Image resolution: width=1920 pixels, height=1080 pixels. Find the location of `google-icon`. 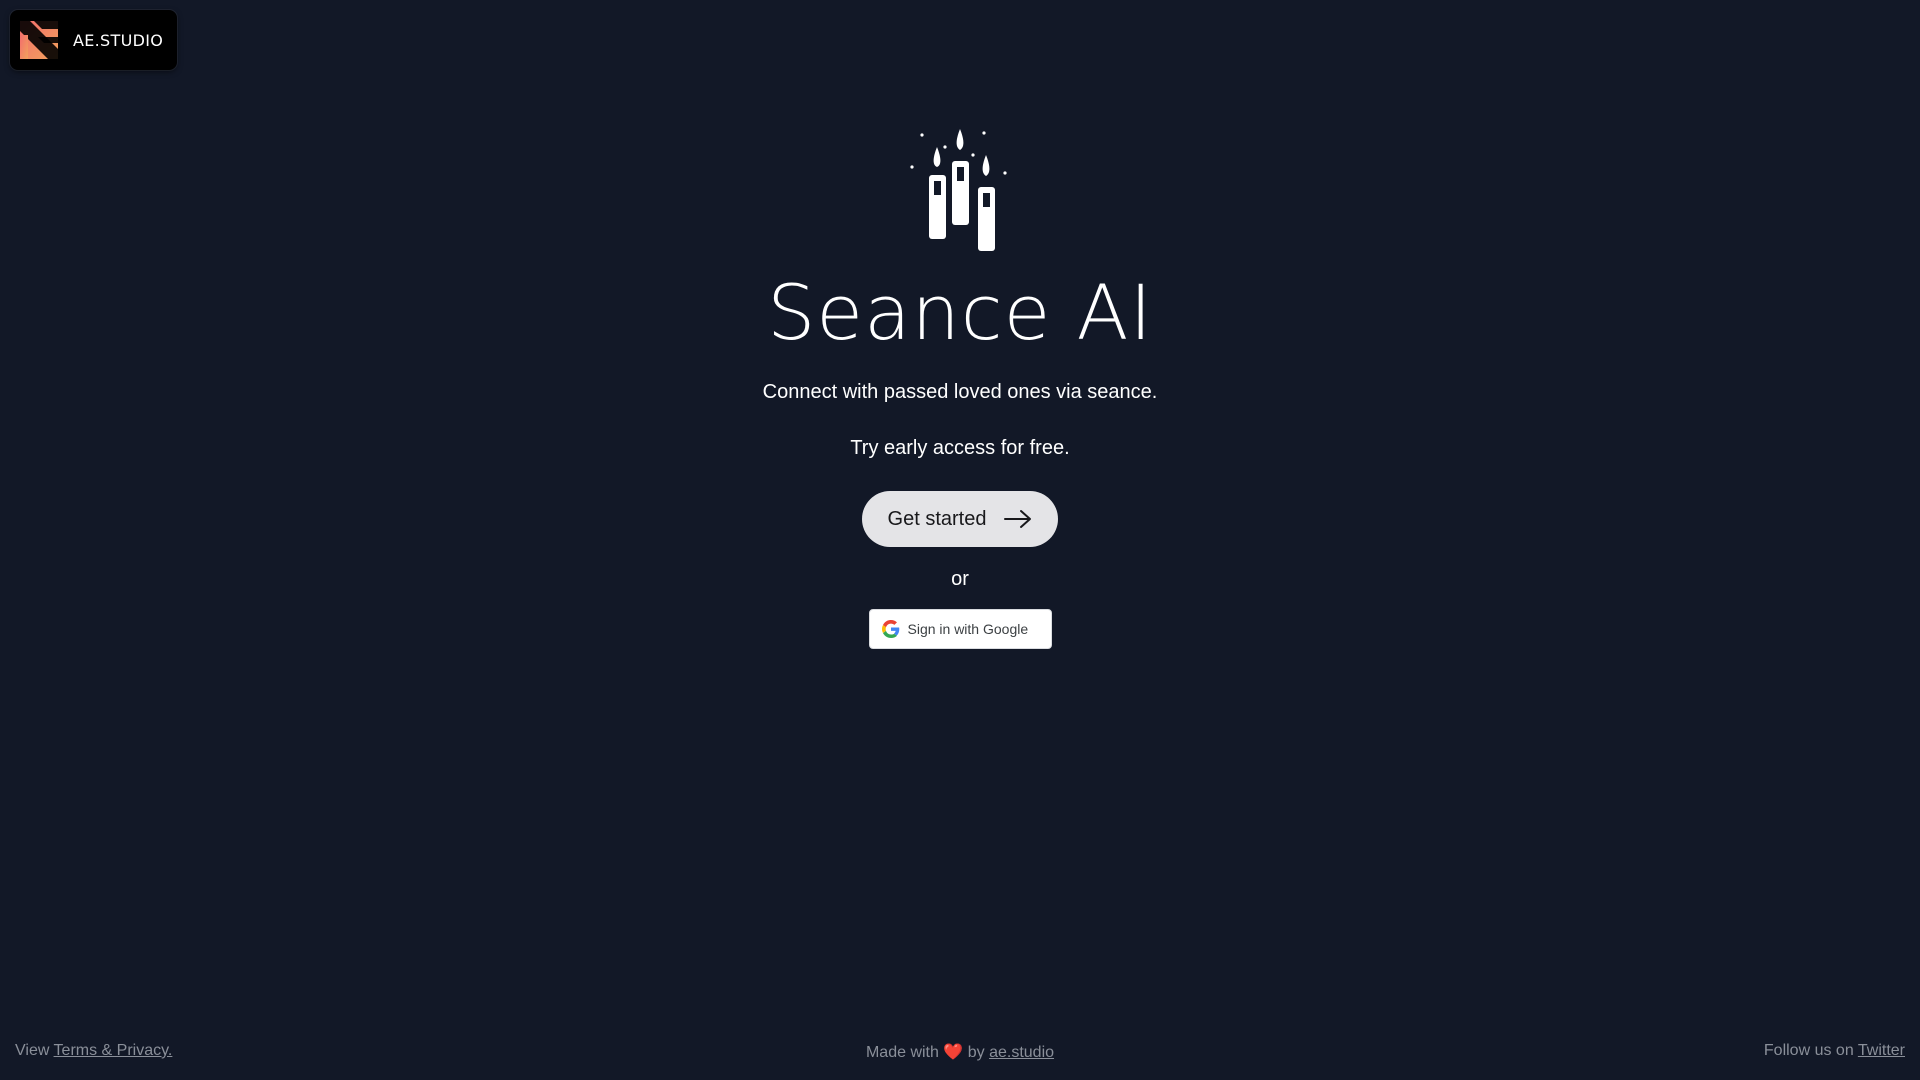

google-icon is located at coordinates (890, 629).